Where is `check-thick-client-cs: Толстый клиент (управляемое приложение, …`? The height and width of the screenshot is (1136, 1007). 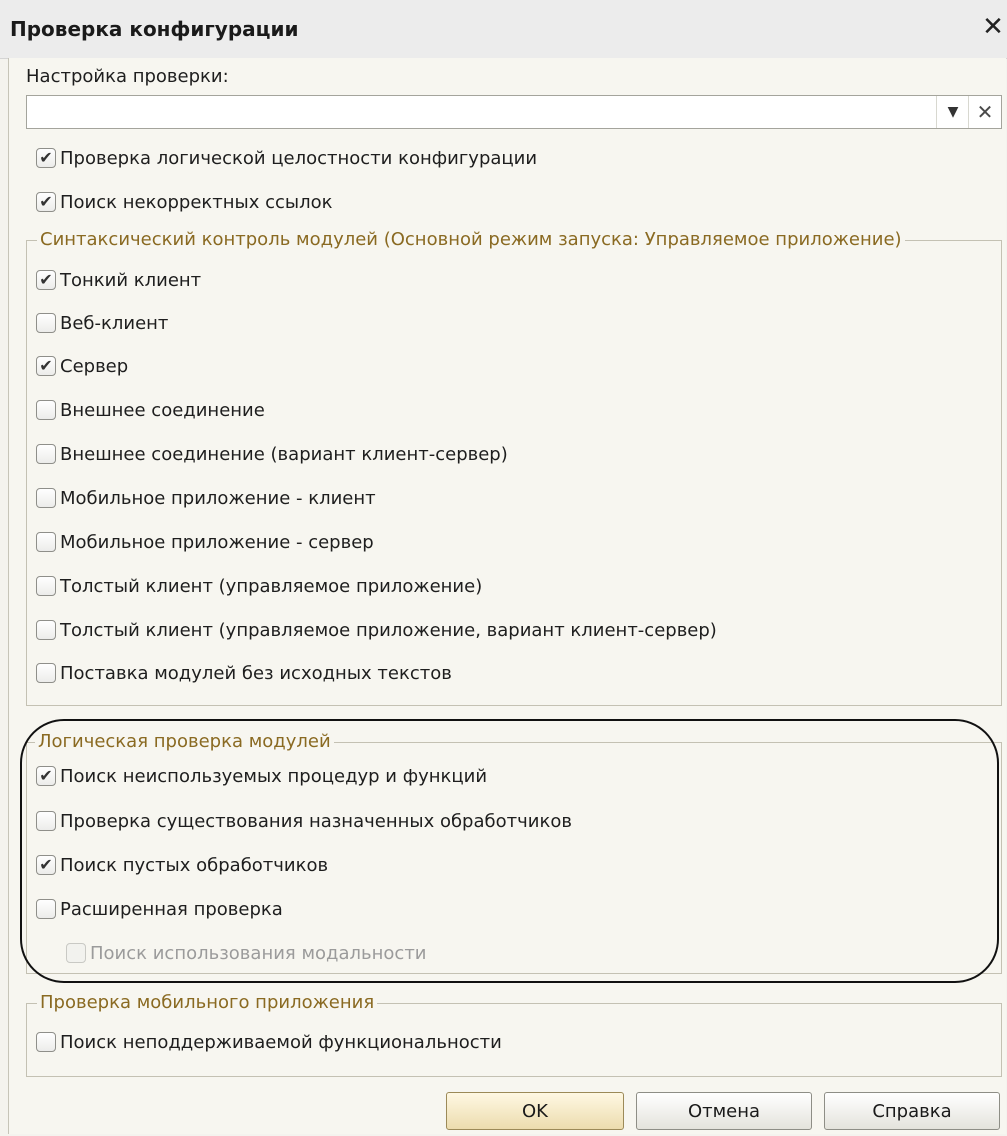
check-thick-client-cs: Толстый клиент (управляемое приложение, … is located at coordinates (376, 630).